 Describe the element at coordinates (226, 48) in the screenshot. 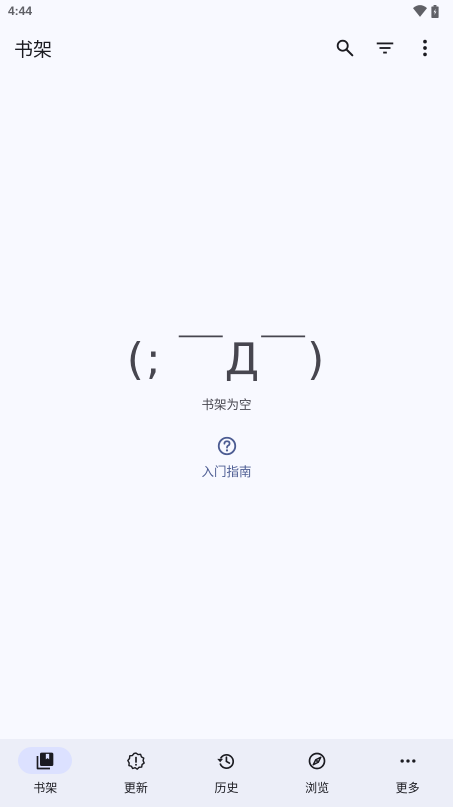

I see `top-app-bar: 书架` at that location.